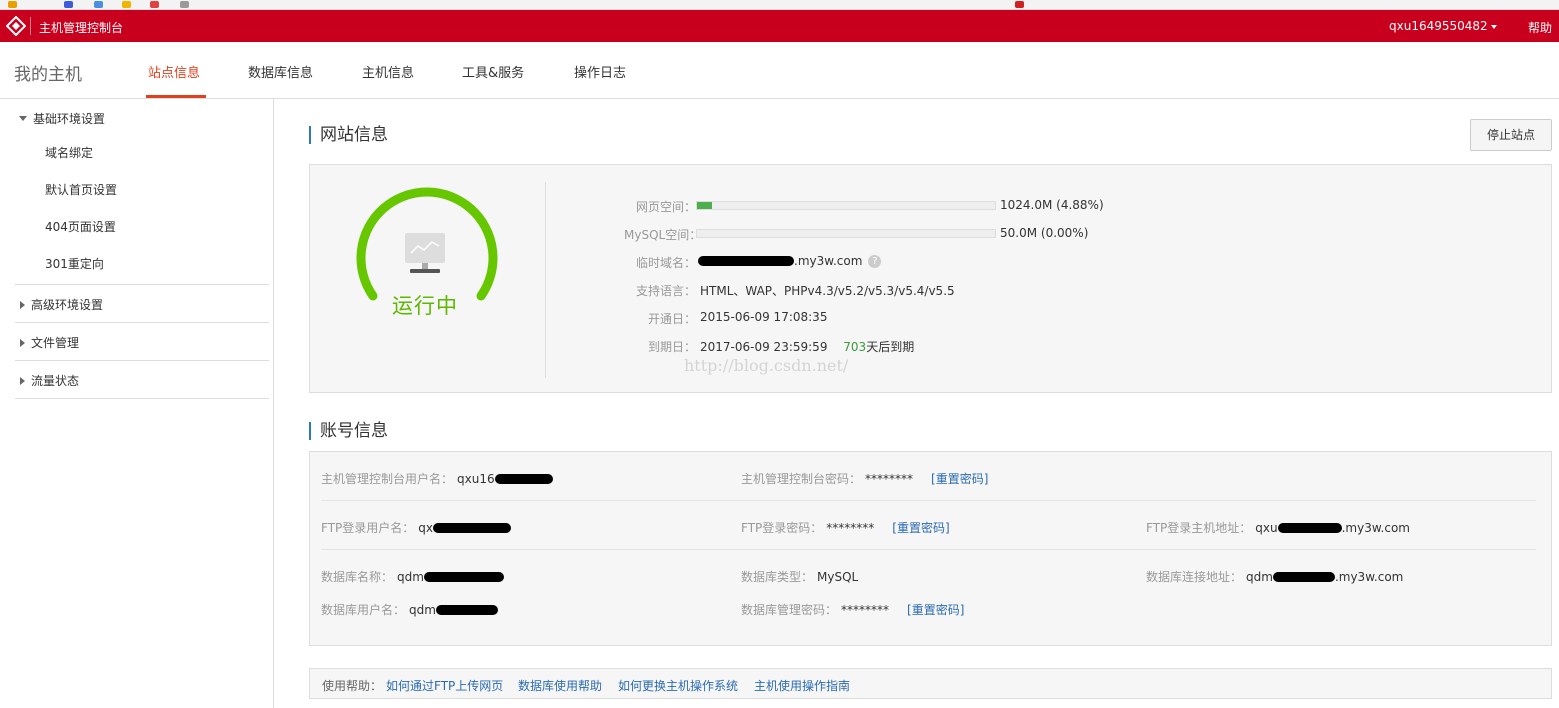 The image size is (1559, 708). Describe the element at coordinates (55, 343) in the screenshot. I see `sidebar-group-label: 文件管理` at that location.